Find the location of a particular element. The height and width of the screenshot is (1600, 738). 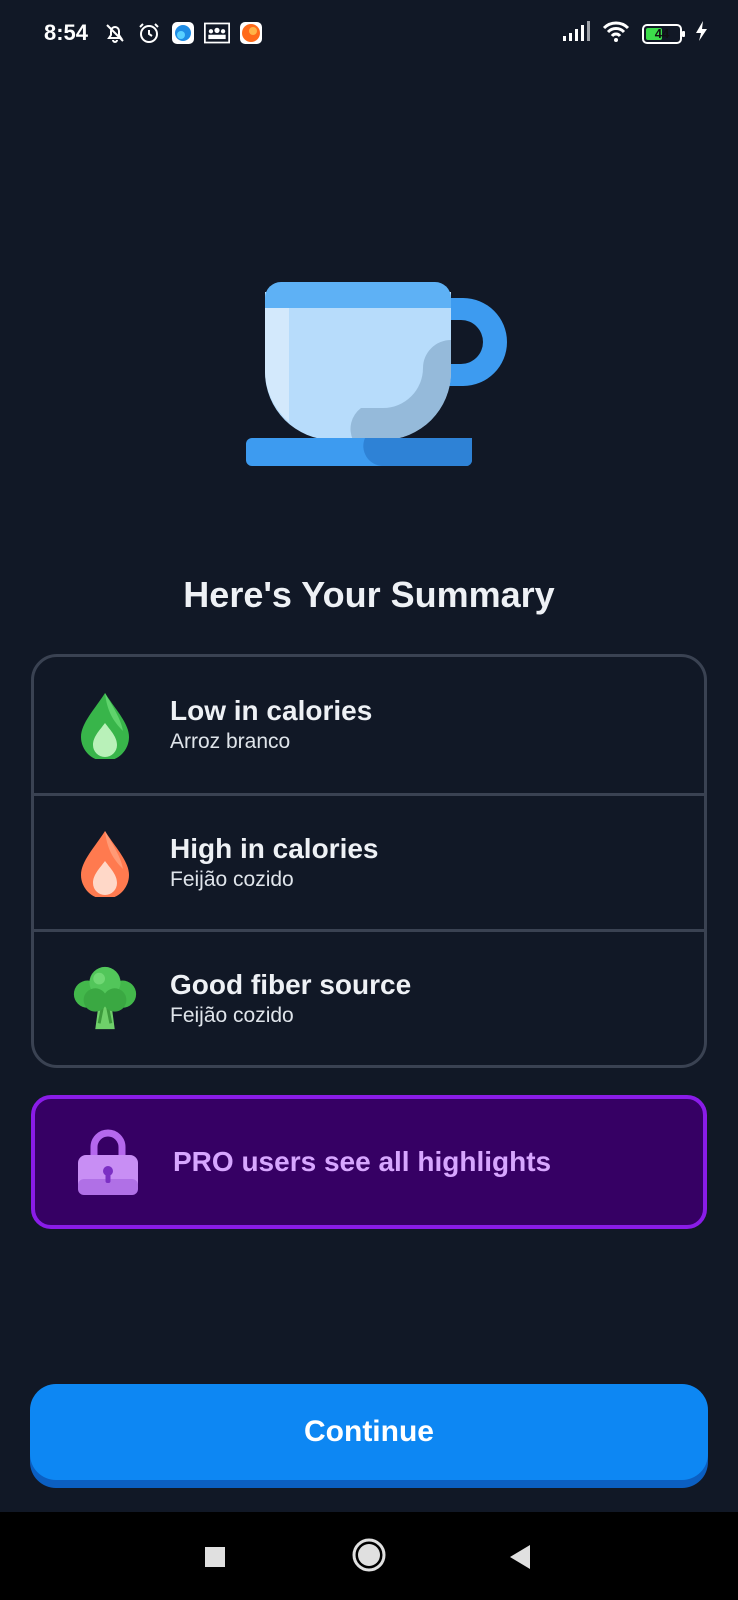

back-button is located at coordinates (520, 1557).